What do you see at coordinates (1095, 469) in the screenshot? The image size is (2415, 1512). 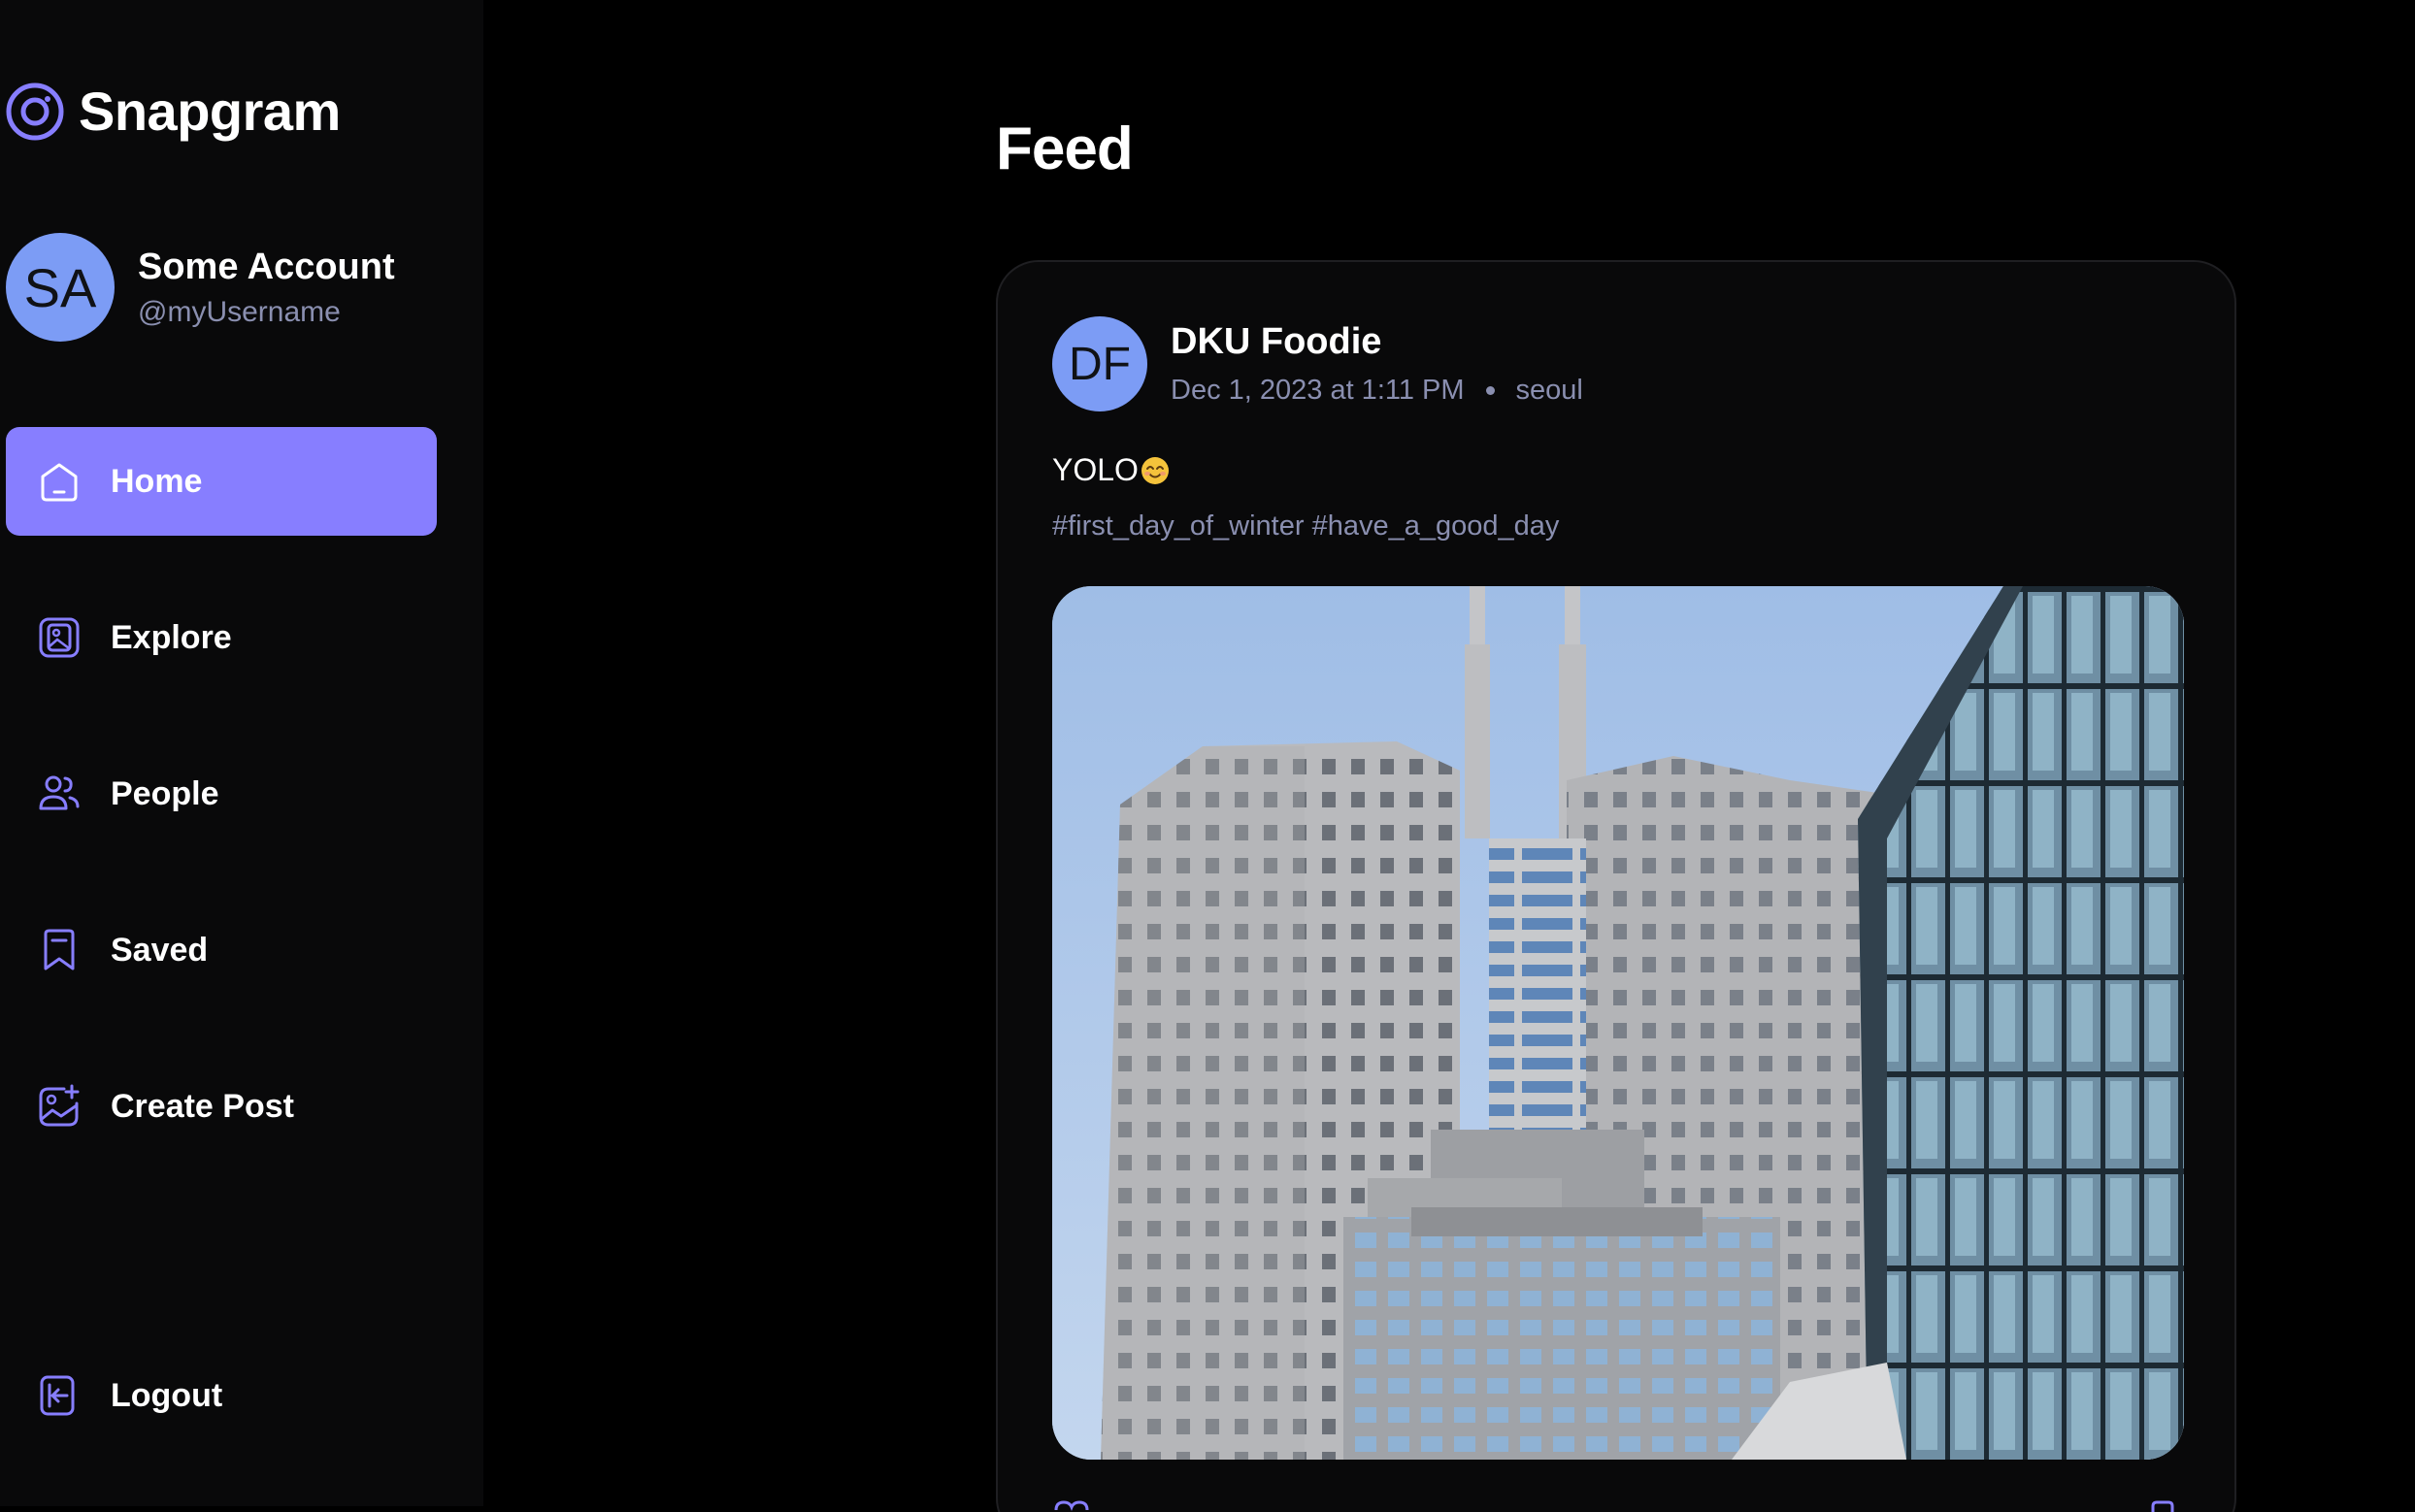 I see `post-caption-text: YOLO` at bounding box center [1095, 469].